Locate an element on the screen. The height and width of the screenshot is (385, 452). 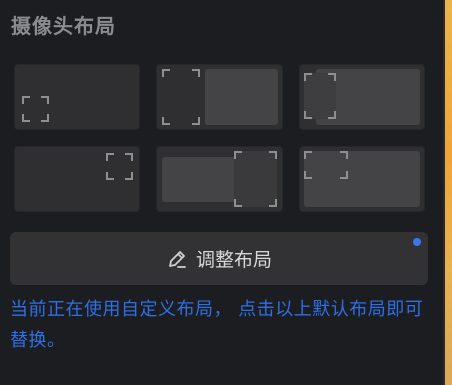
layout-option-overlay-left-small is located at coordinates (362, 97).